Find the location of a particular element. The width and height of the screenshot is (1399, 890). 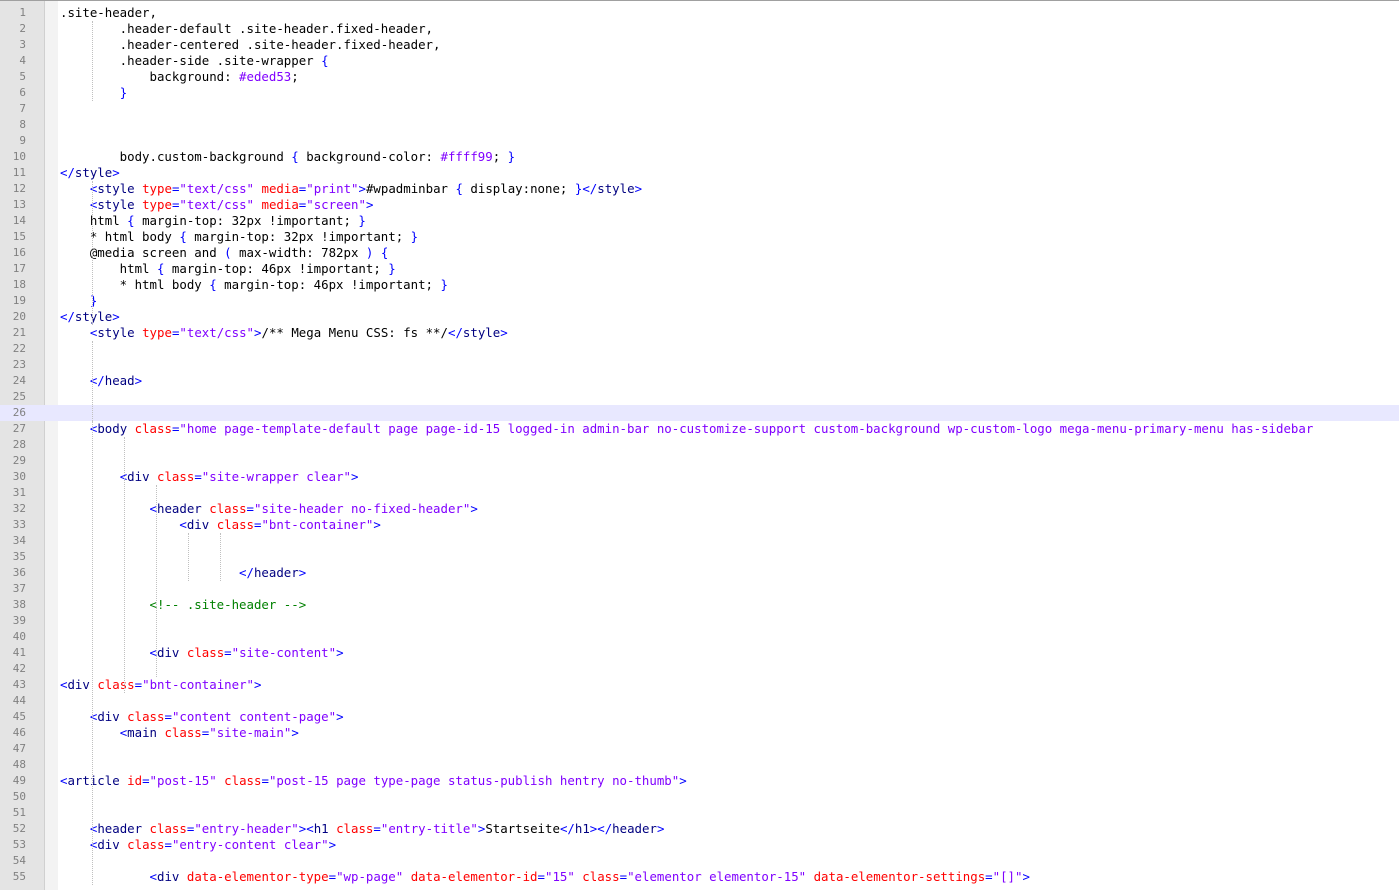

code-line: 42 is located at coordinates (699, 669).